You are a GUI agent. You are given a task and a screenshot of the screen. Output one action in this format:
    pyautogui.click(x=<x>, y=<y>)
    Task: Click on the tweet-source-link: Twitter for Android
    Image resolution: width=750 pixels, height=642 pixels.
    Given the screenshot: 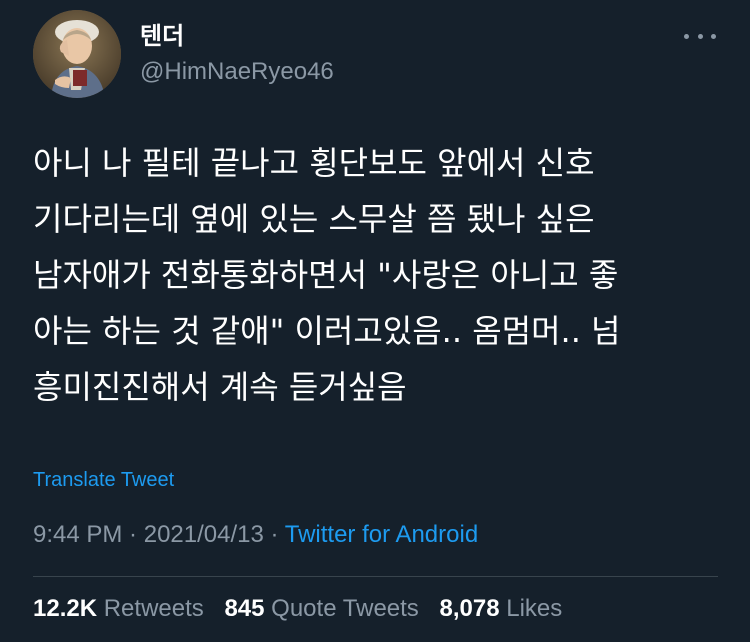 What is the action you would take?
    pyautogui.click(x=381, y=534)
    